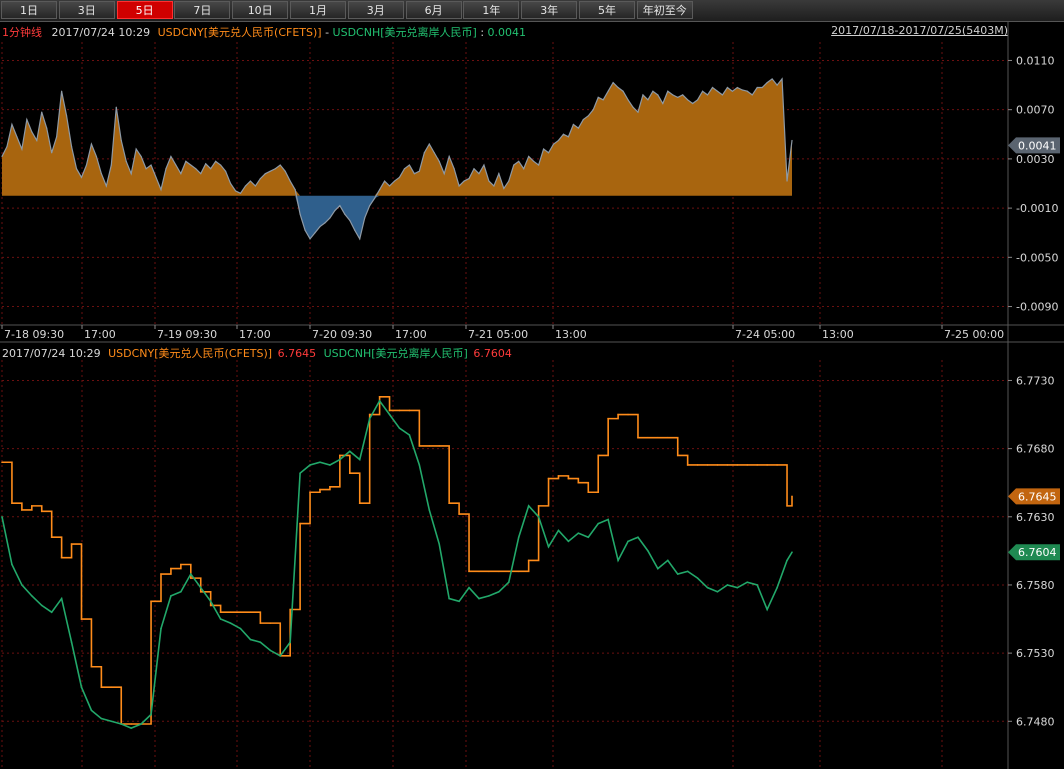 The height and width of the screenshot is (769, 1064). What do you see at coordinates (1035, 721) in the screenshot?
I see `y-tick-label-bottom: 6.7480` at bounding box center [1035, 721].